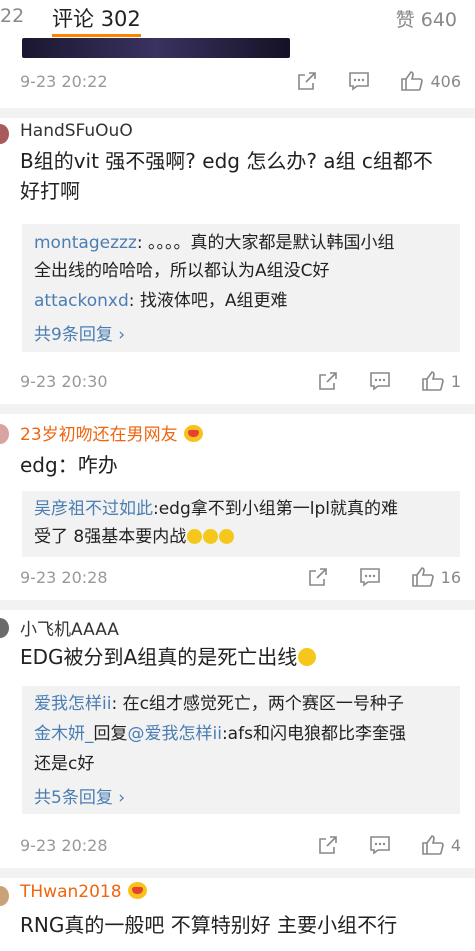 This screenshot has height=951, width=475. I want to click on reply-text: 回复, so click(110, 734).